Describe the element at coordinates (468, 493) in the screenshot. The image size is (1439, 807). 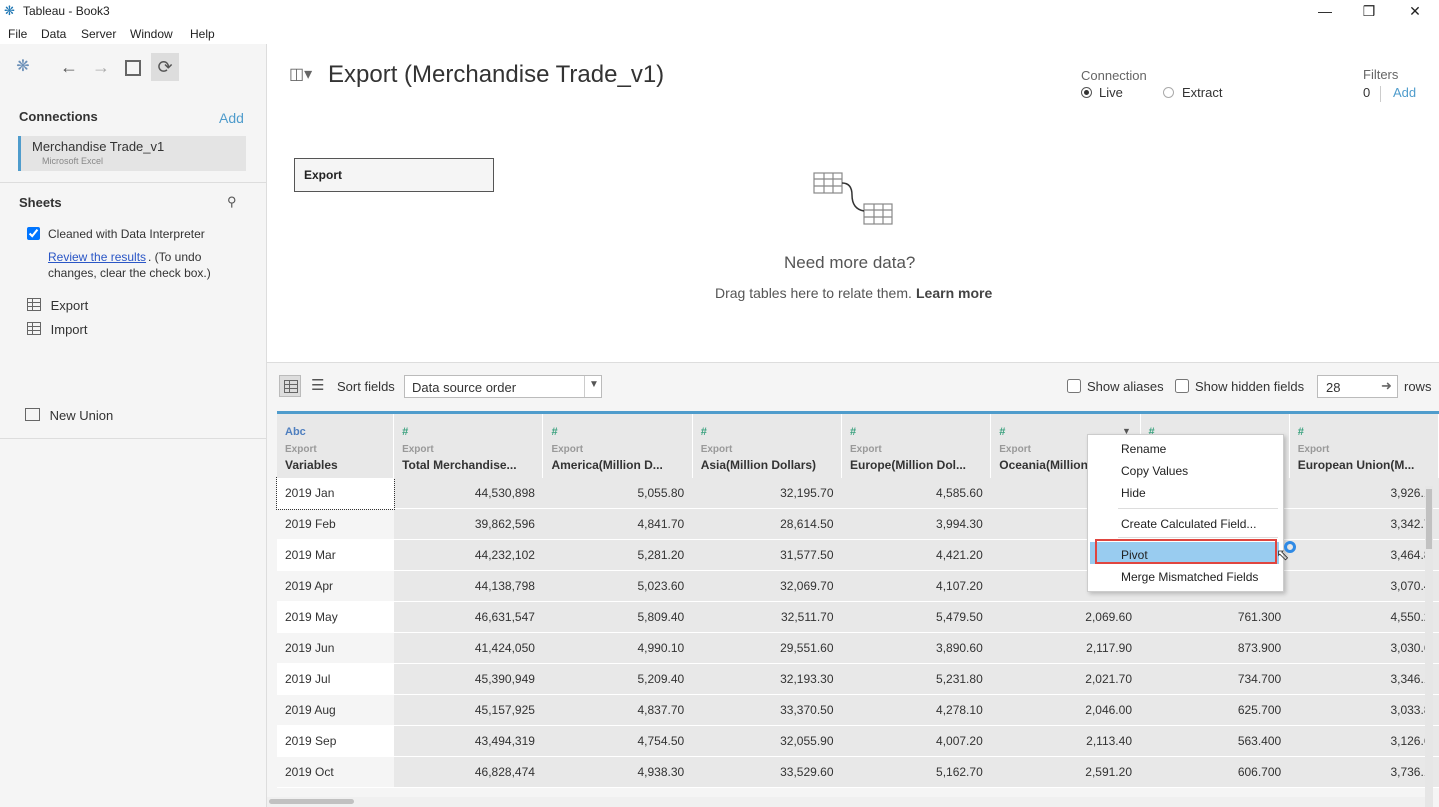
I see `value-cell: 44,530,898` at that location.